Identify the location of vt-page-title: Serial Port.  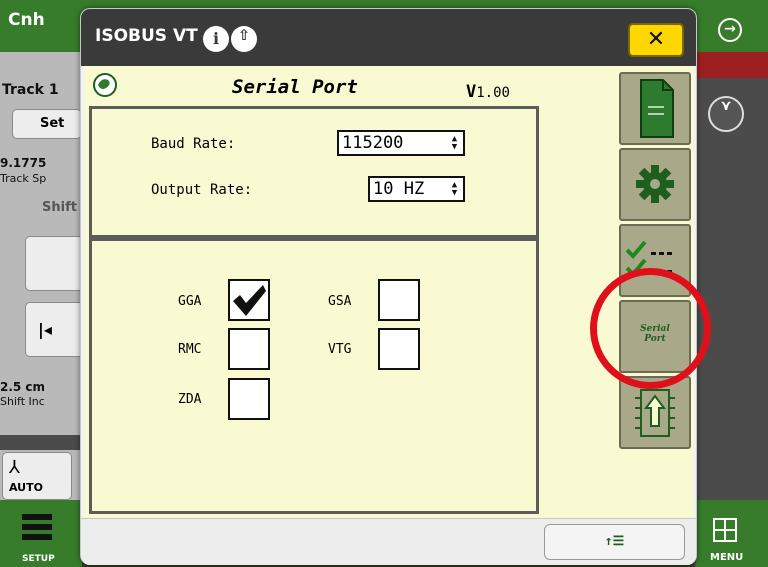
(295, 87).